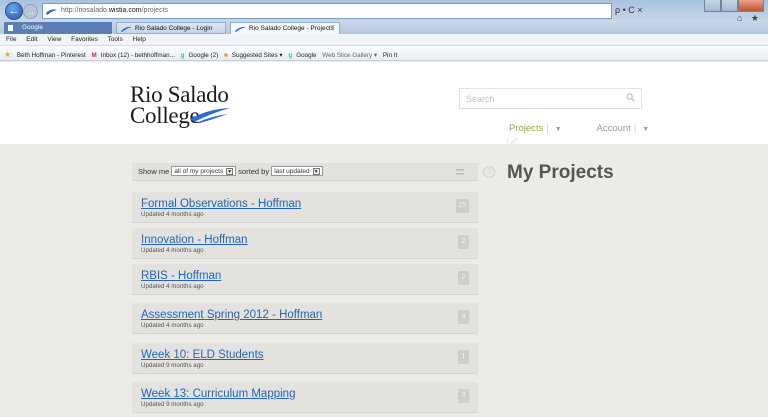 This screenshot has width=768, height=417. I want to click on forward-button: →, so click(30, 11).